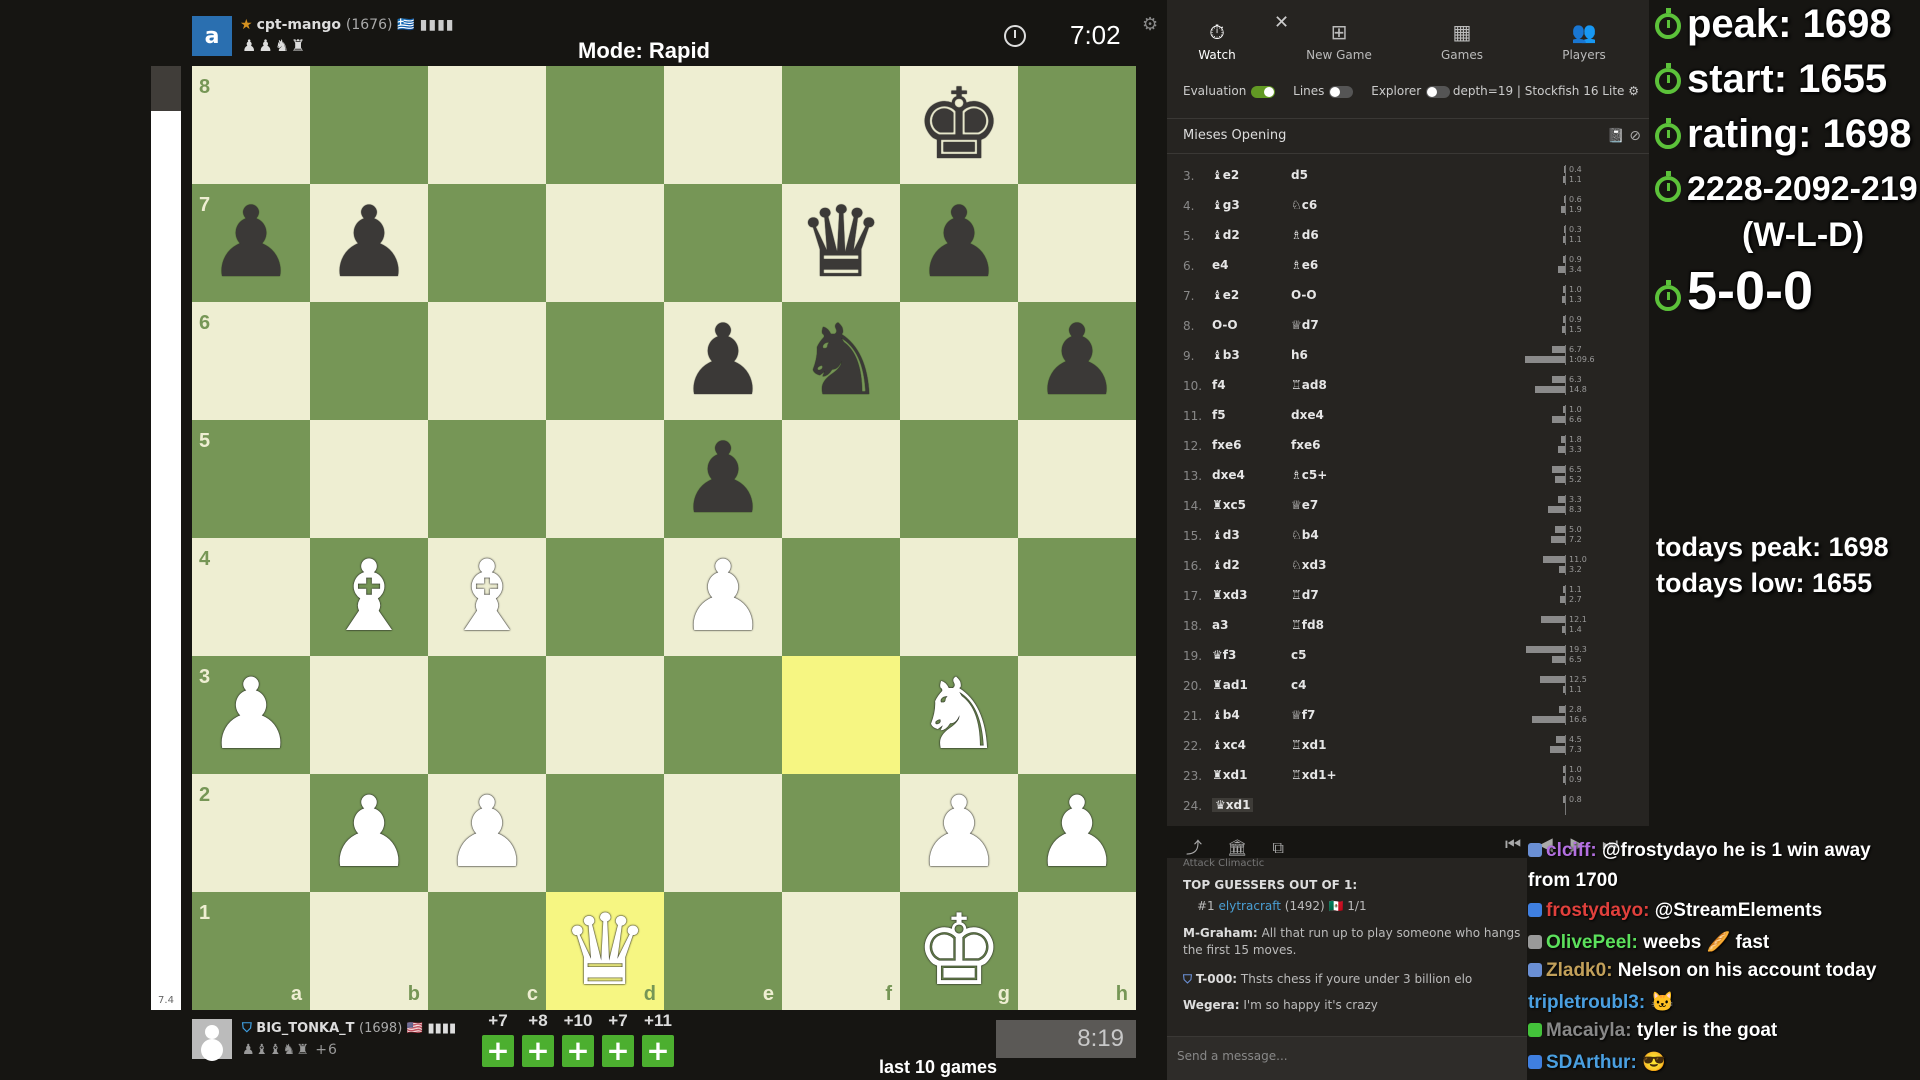 The image size is (1920, 1080). I want to click on square-d8, so click(605, 125).